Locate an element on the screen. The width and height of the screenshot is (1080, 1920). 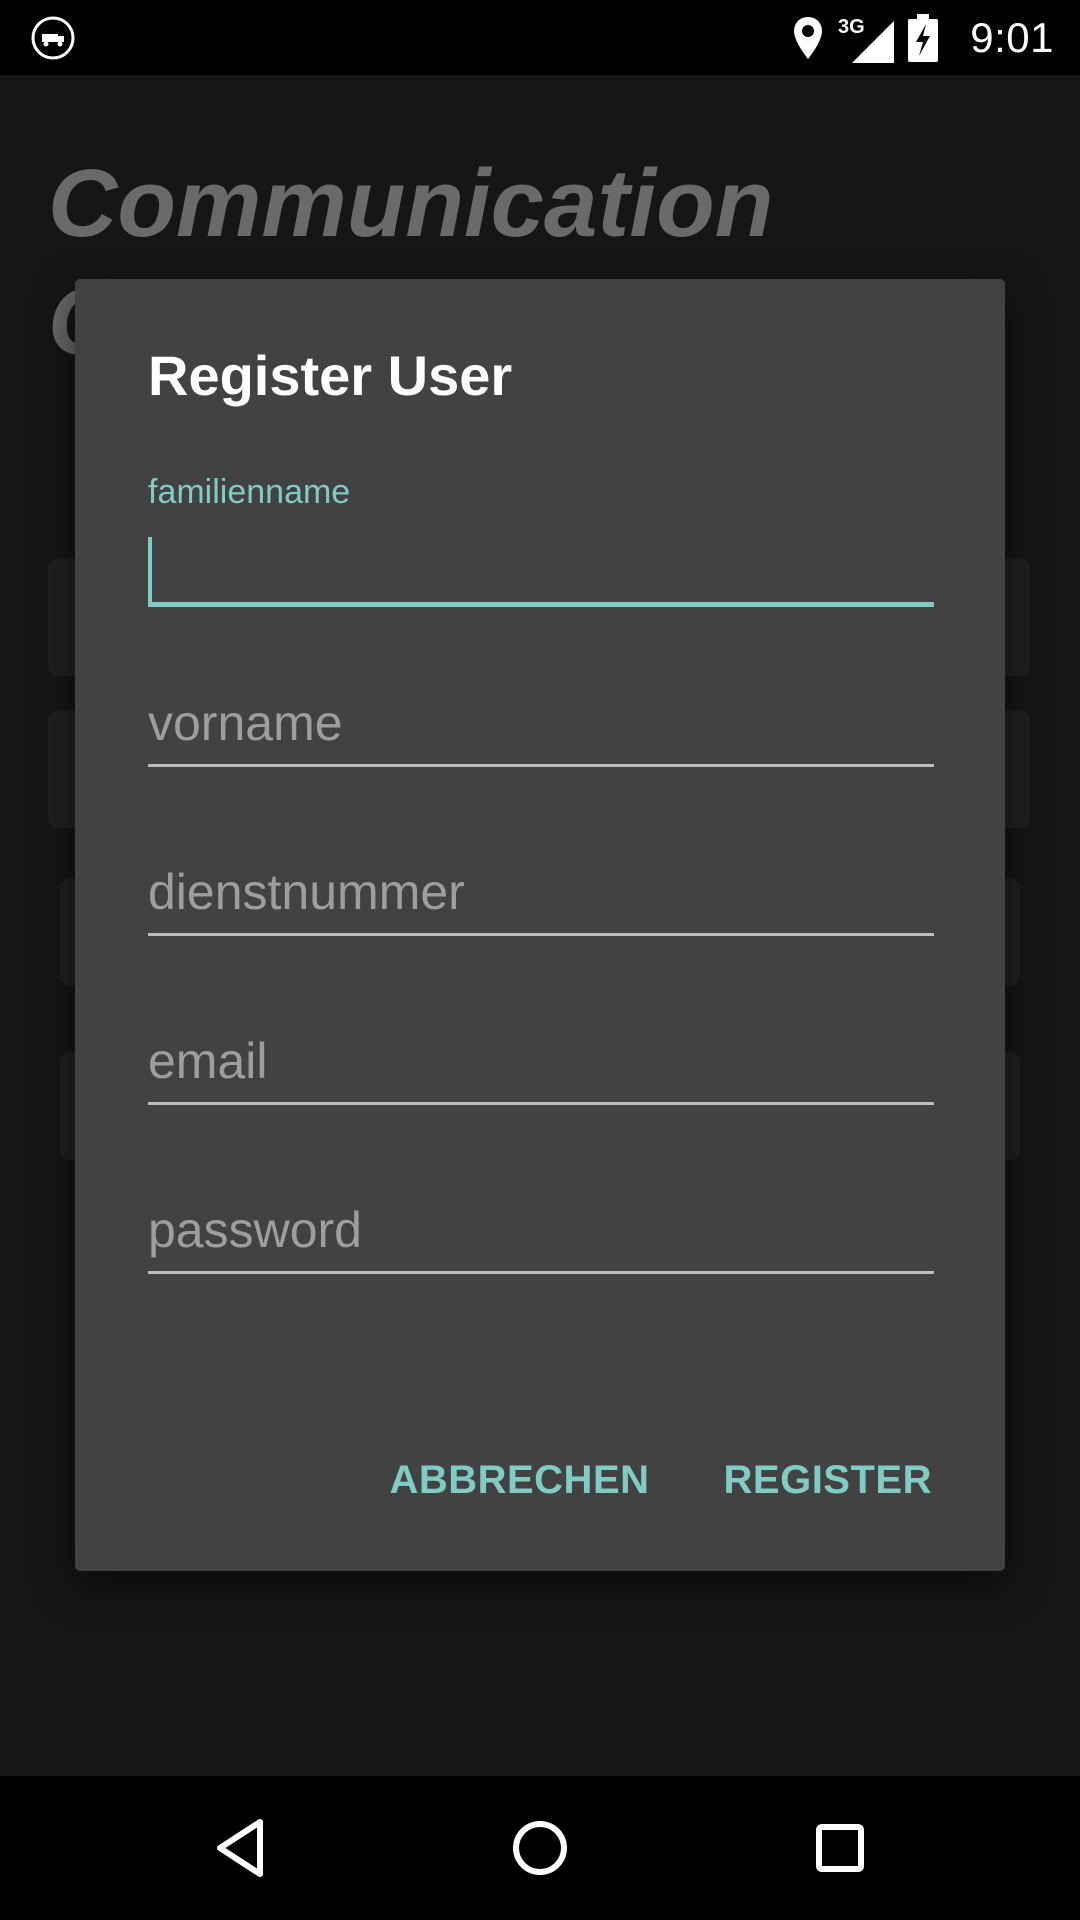
familienname-input is located at coordinates (541, 567).